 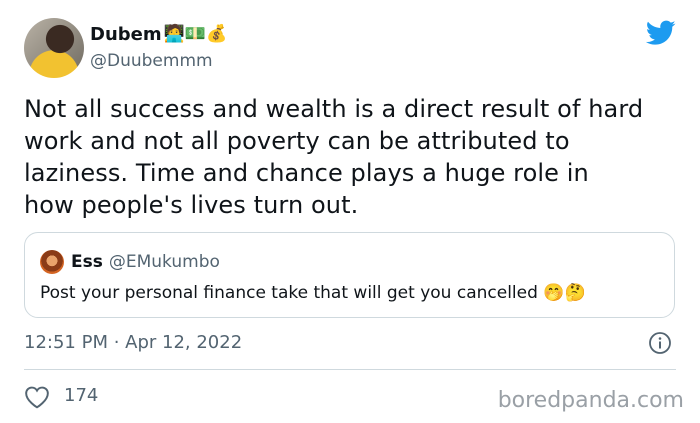 What do you see at coordinates (661, 33) in the screenshot?
I see `twitter-logo-icon` at bounding box center [661, 33].